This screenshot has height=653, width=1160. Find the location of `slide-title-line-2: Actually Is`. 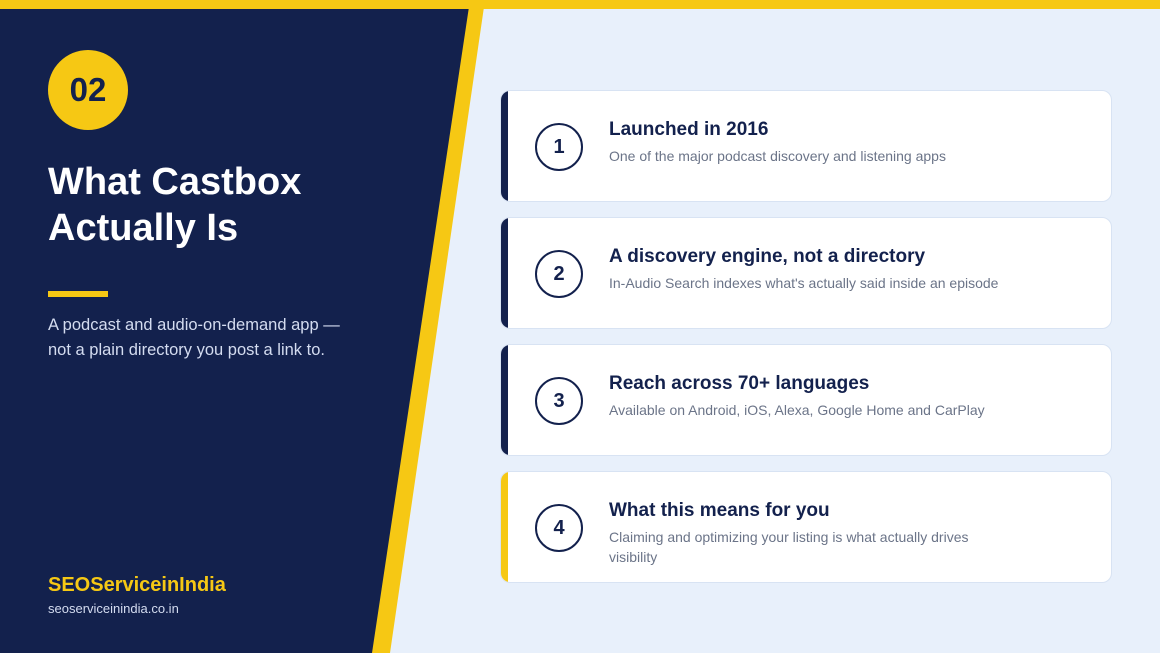

slide-title-line-2: Actually Is is located at coordinates (143, 228).